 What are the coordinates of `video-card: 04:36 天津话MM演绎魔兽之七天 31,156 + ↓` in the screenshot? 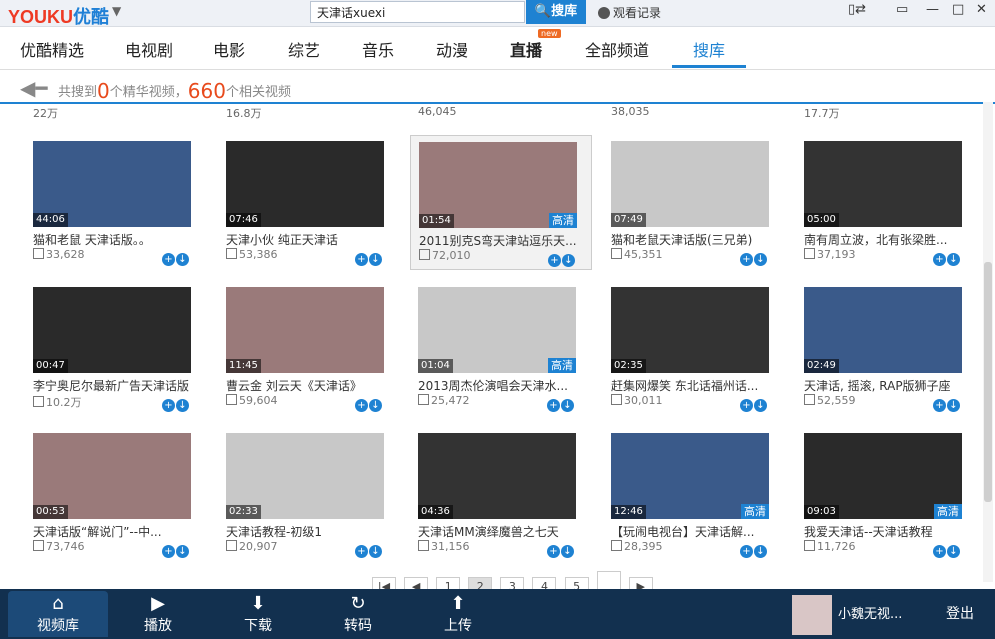 It's located at (501, 494).